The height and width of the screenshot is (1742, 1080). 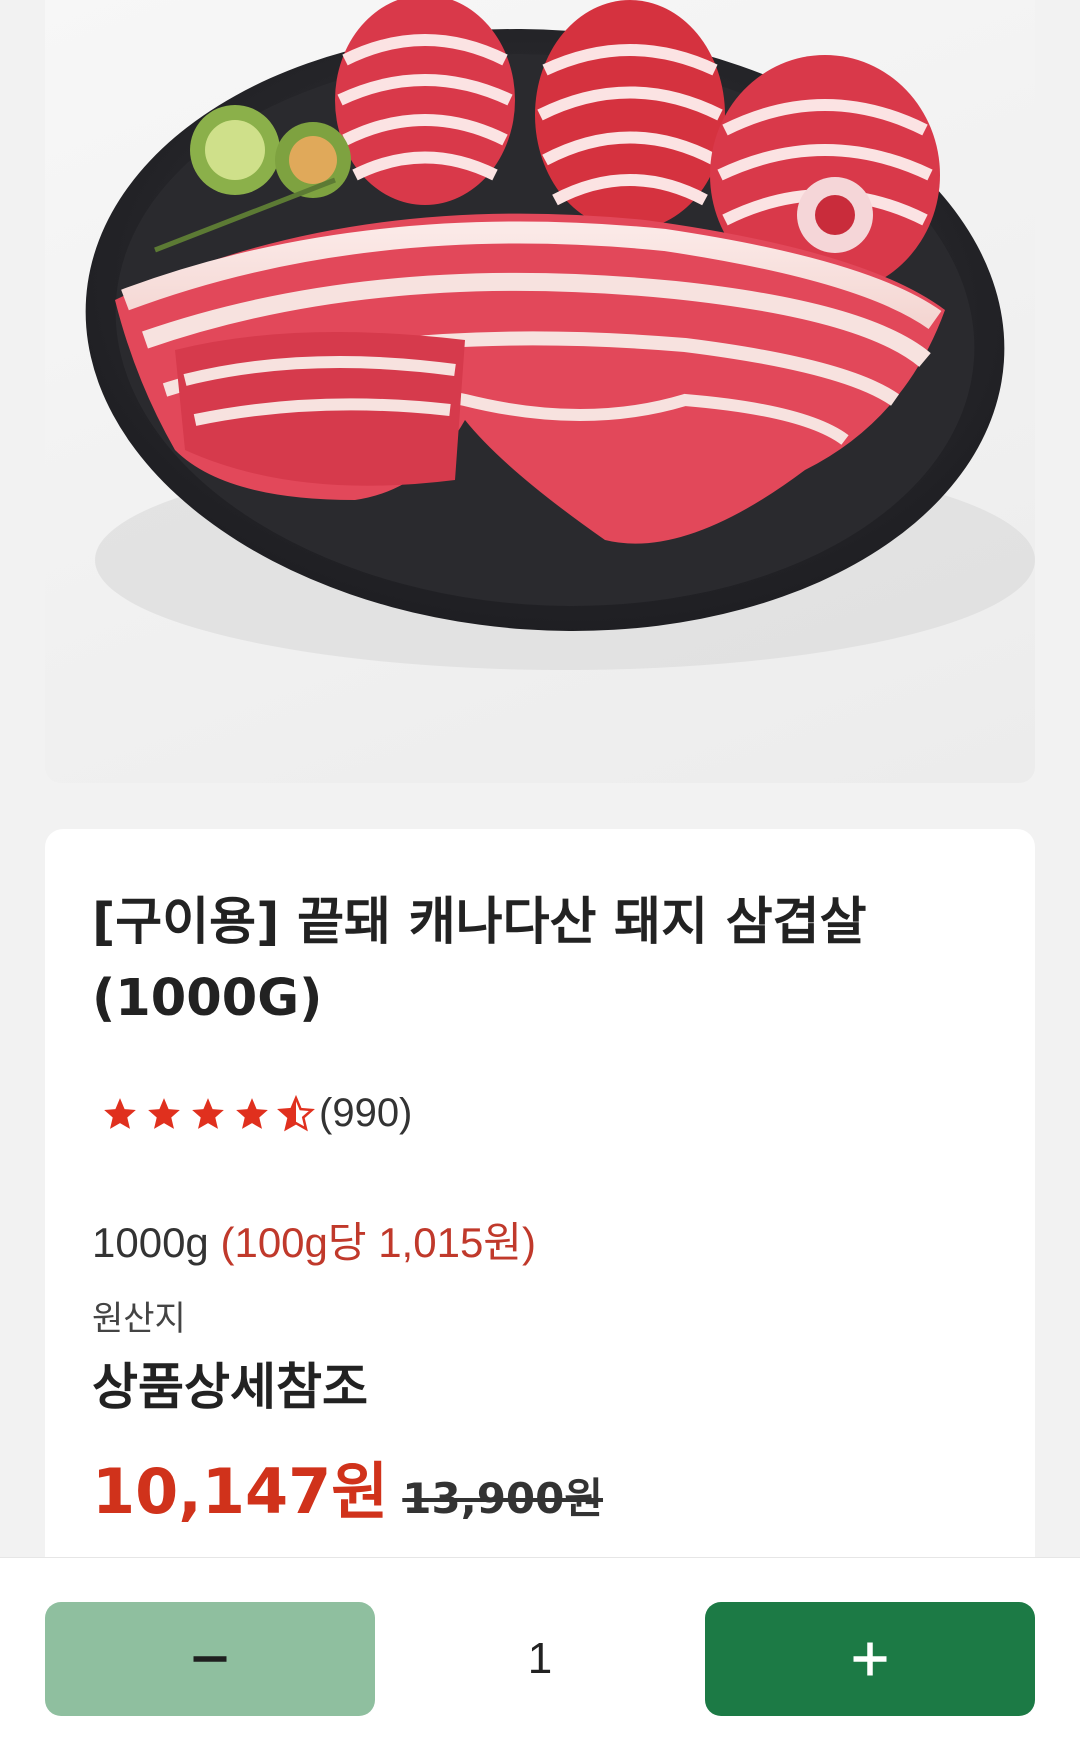 I want to click on plus-icon, so click(x=870, y=1659).